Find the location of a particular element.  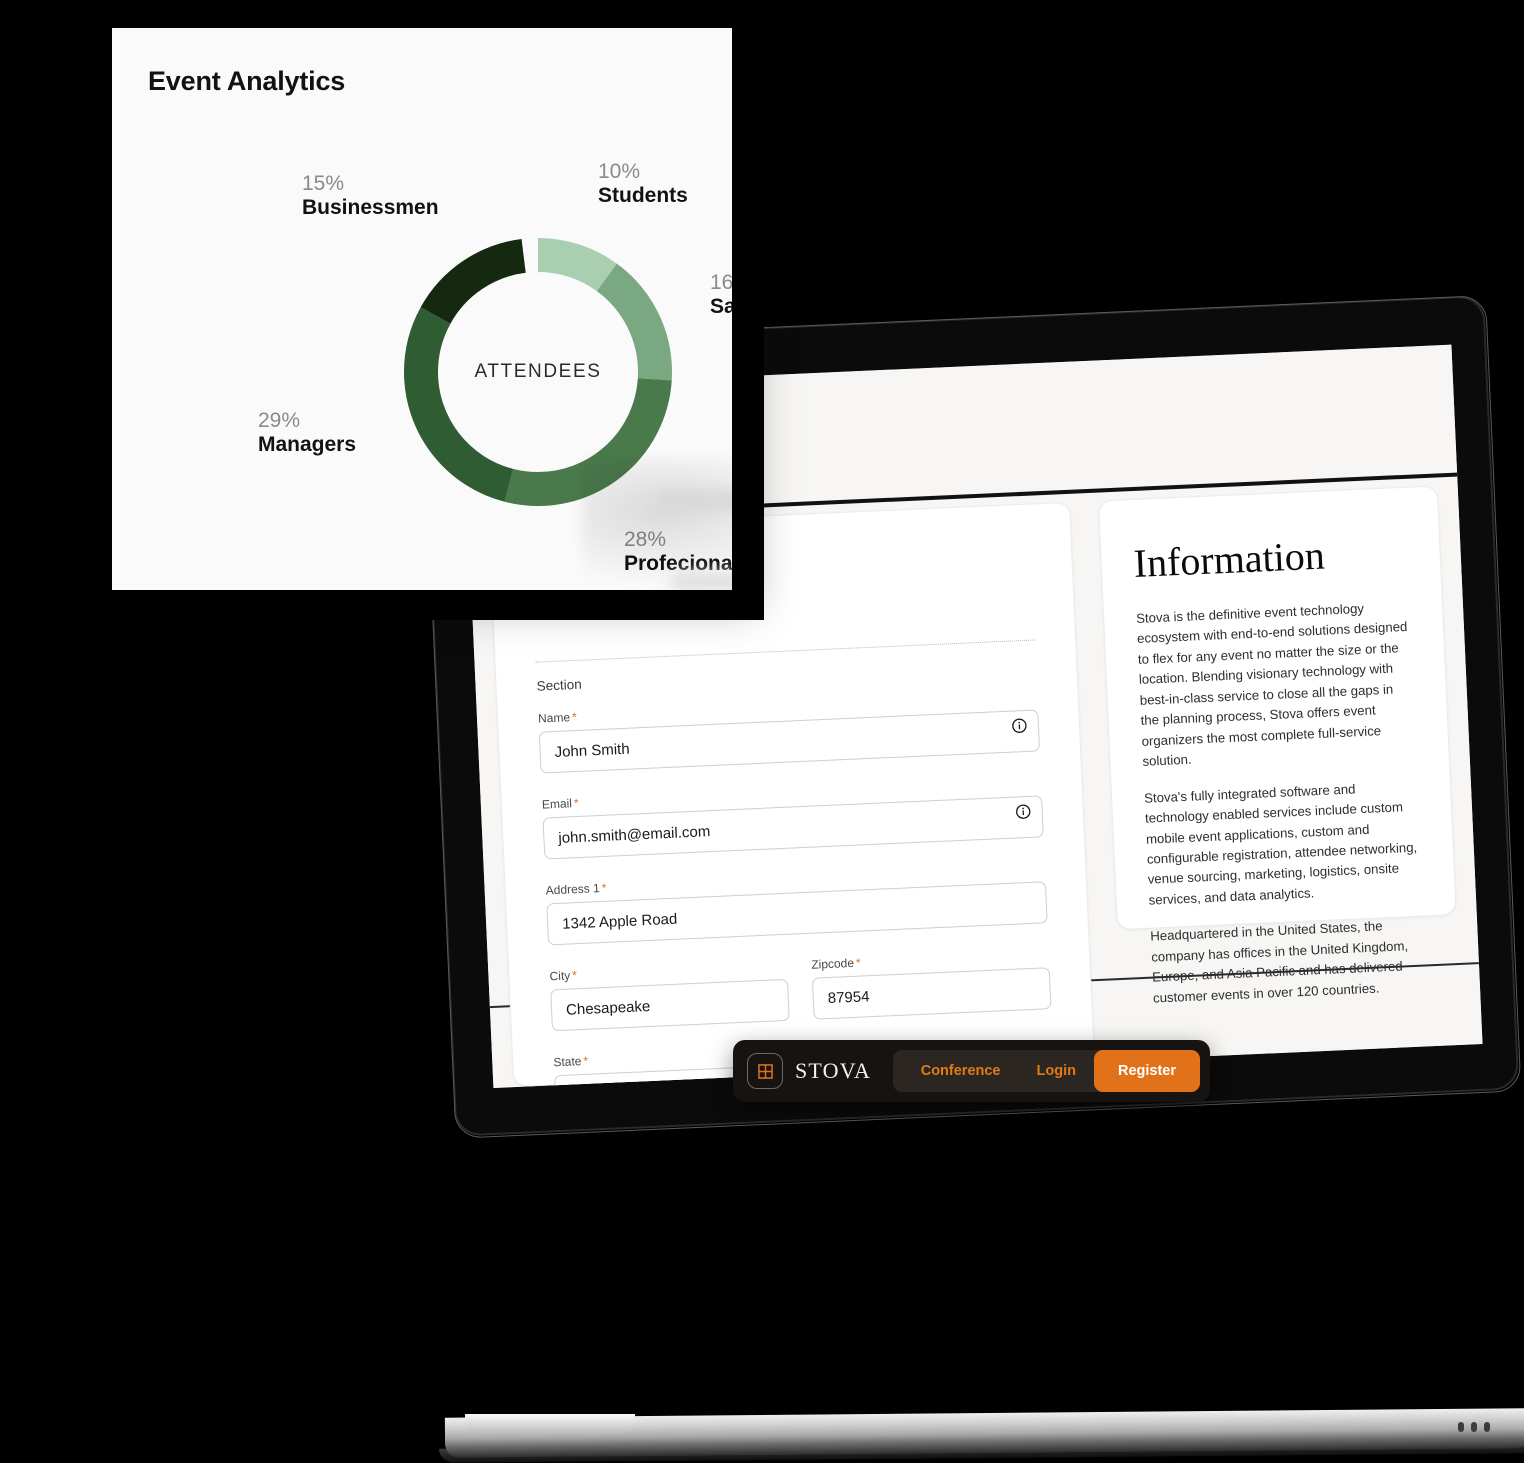

chart-label-managers: 29% Managers is located at coordinates (307, 433).